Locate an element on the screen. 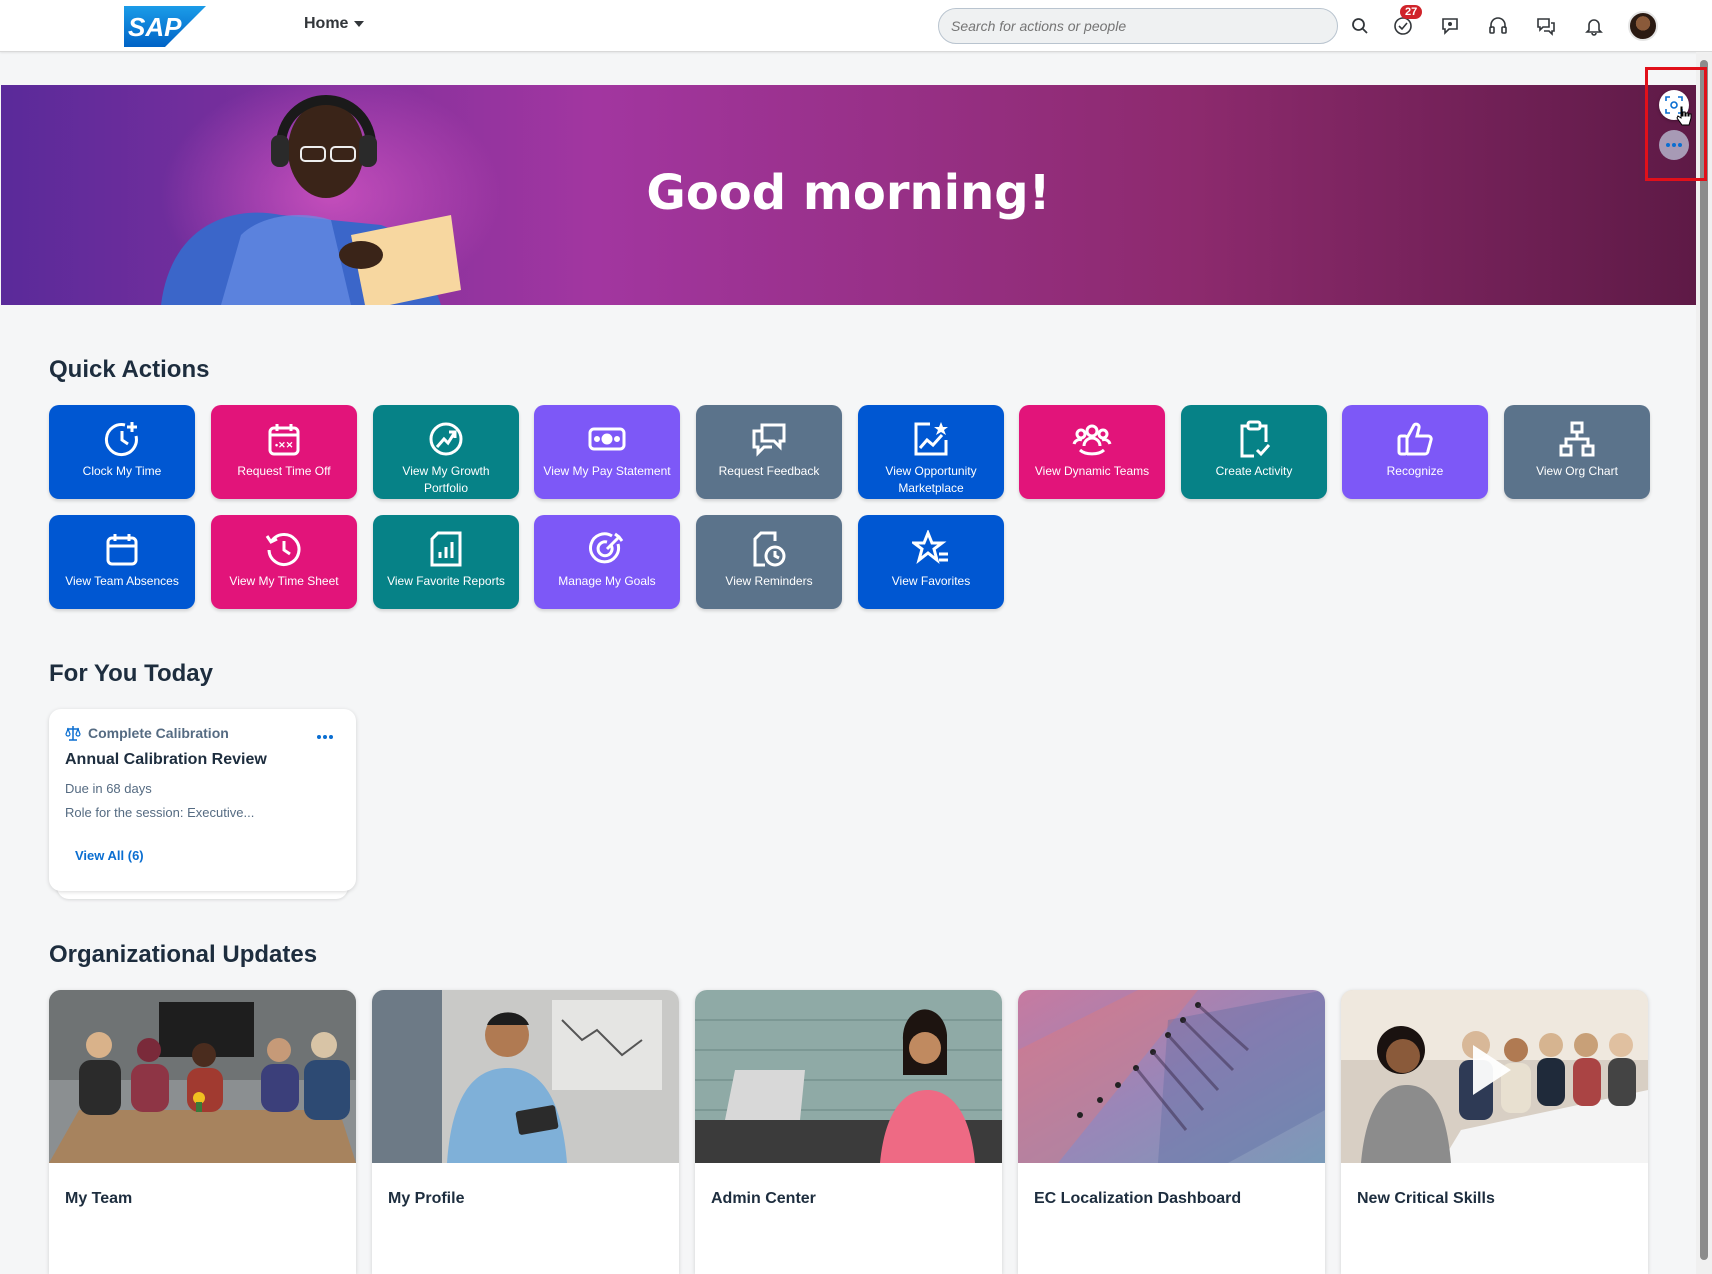 The image size is (1712, 1274). caret-down-icon is located at coordinates (359, 24).